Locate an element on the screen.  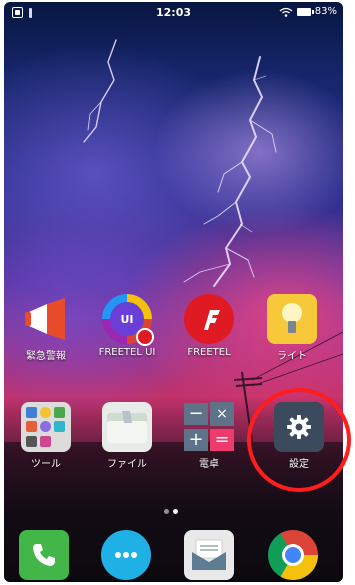
freetel-ui-app: UI FREETEL UI is located at coordinates (127, 326).